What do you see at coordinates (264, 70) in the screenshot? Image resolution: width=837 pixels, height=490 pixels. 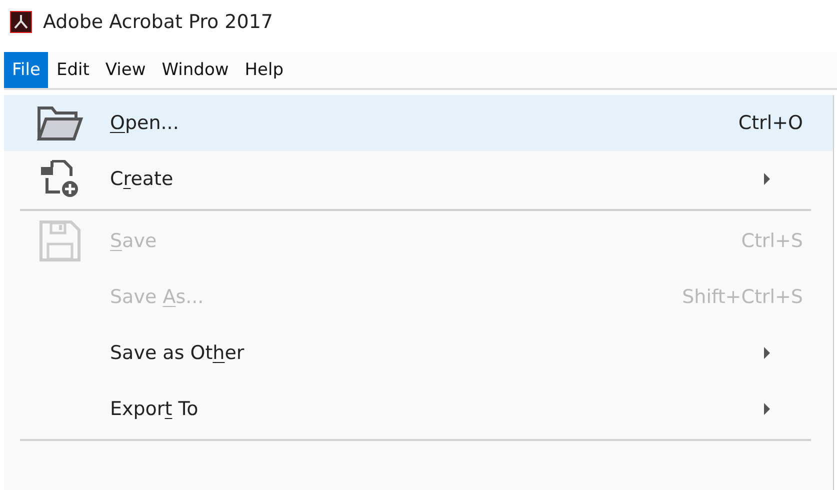 I see `menu-bar-item: Help` at bounding box center [264, 70].